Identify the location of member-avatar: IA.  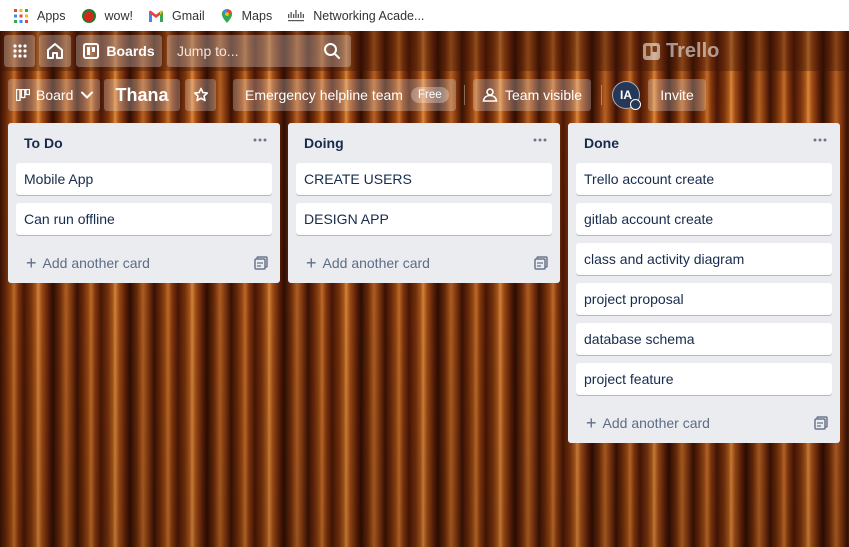
(626, 95).